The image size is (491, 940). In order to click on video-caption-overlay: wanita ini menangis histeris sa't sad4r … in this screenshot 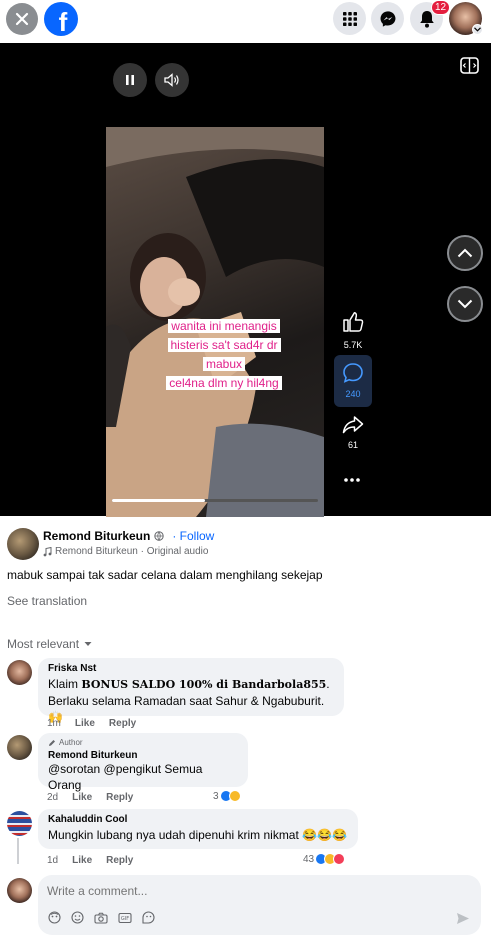, I will do `click(224, 355)`.